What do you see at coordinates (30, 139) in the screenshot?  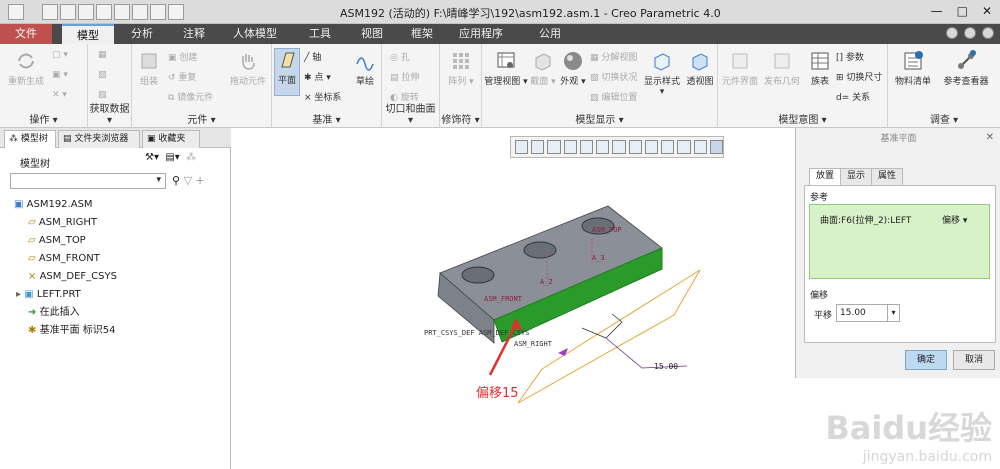 I see `tab-model-tree: ⁂ 模型树` at bounding box center [30, 139].